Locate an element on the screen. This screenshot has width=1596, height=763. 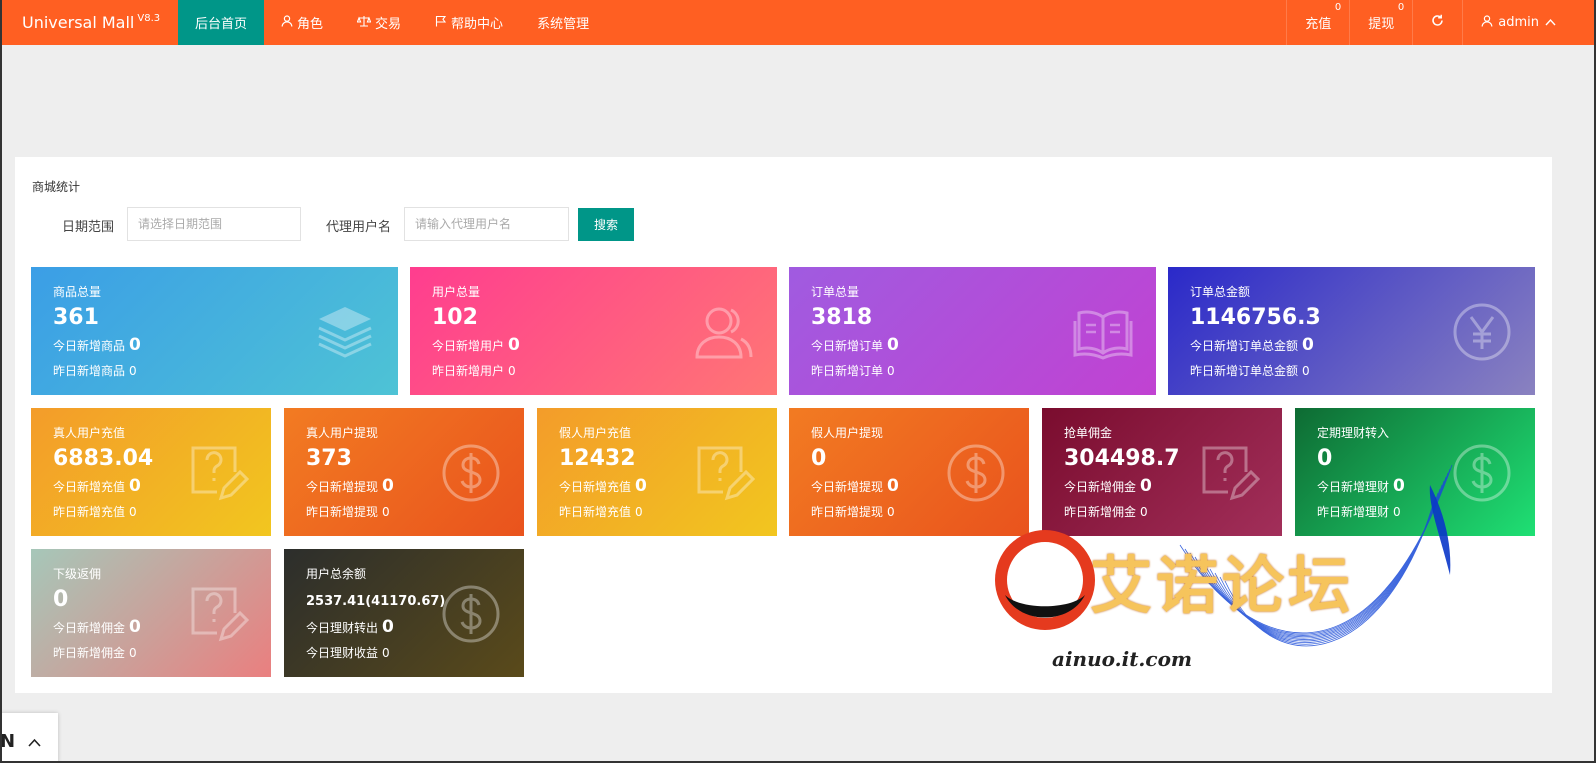
nav-item-help: 帮助中心 is located at coordinates (469, 22).